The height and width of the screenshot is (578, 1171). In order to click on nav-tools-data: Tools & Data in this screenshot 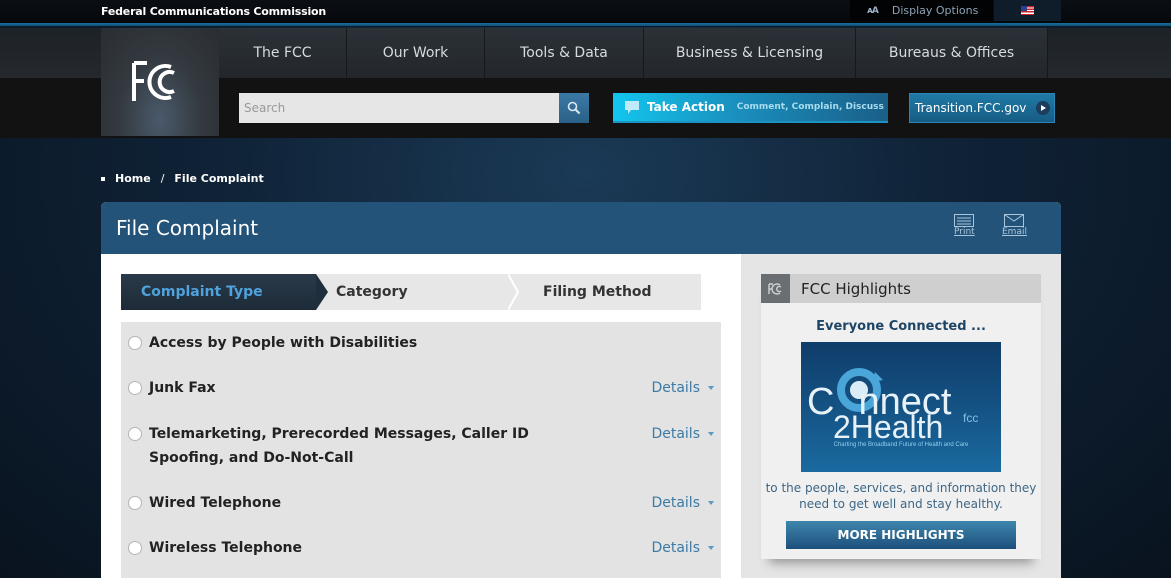, I will do `click(564, 53)`.